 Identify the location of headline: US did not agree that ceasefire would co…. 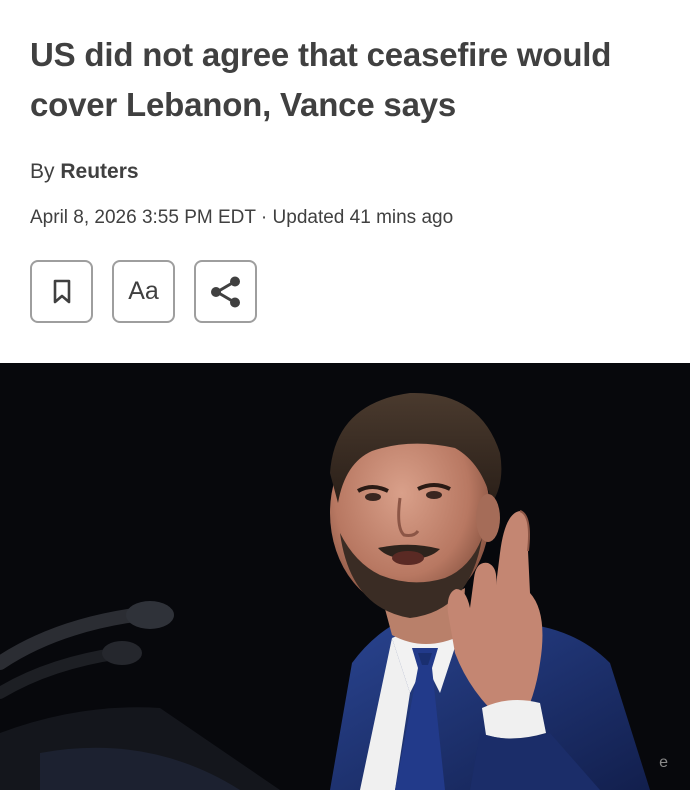
(321, 79).